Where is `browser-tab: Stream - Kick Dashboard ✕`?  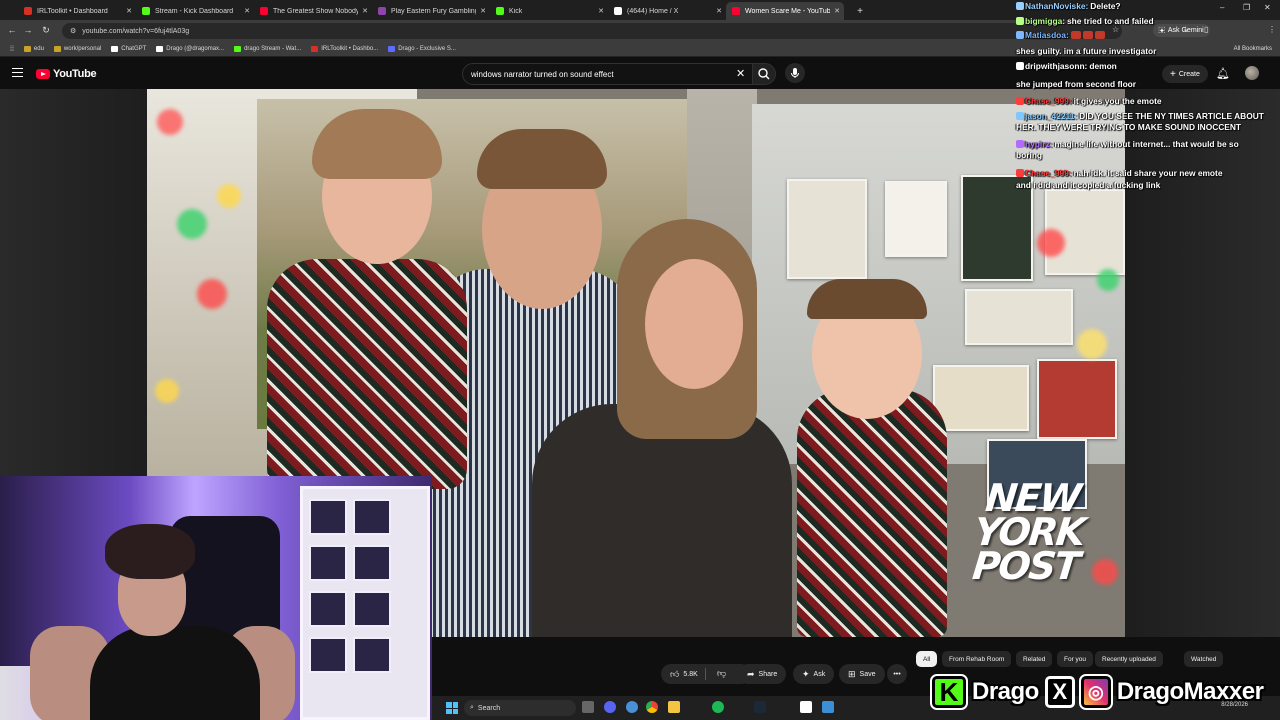
browser-tab: Stream - Kick Dashboard ✕ is located at coordinates (195, 11).